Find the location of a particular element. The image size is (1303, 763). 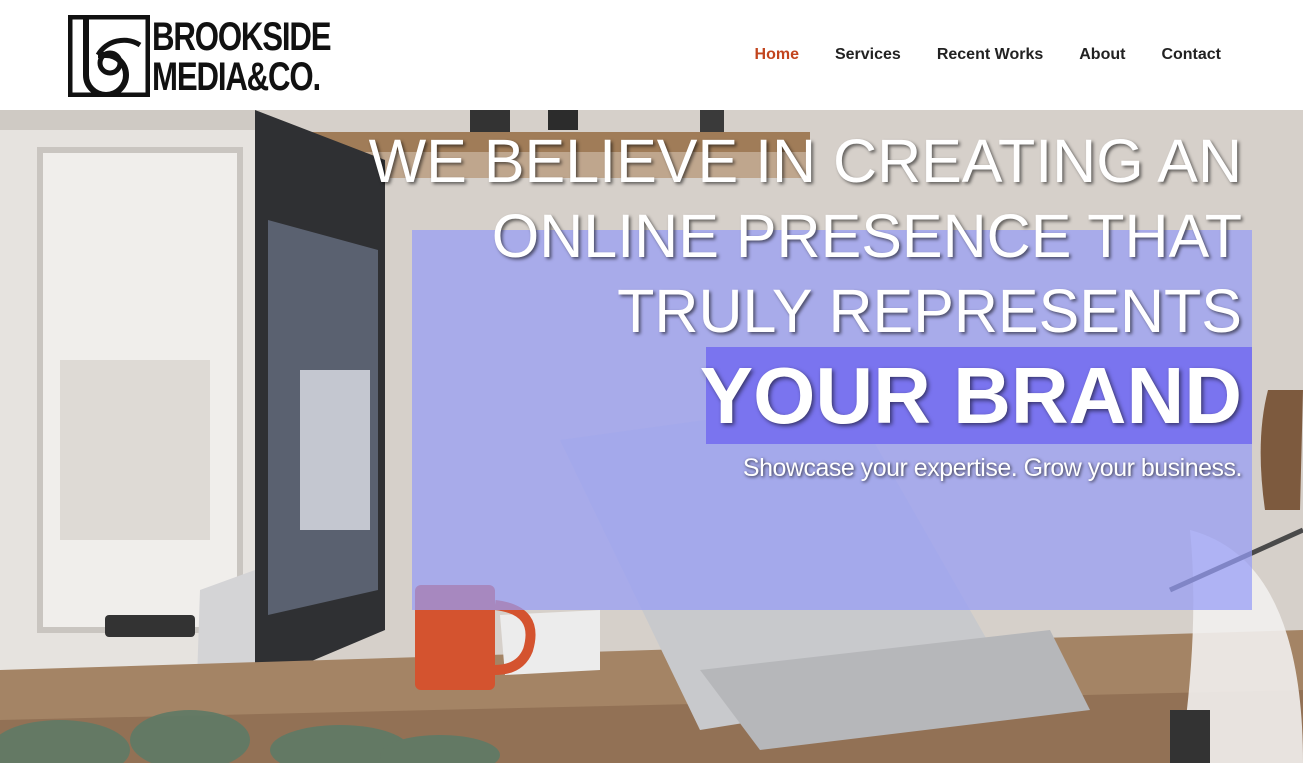

b-monogram-icon is located at coordinates (109, 56).